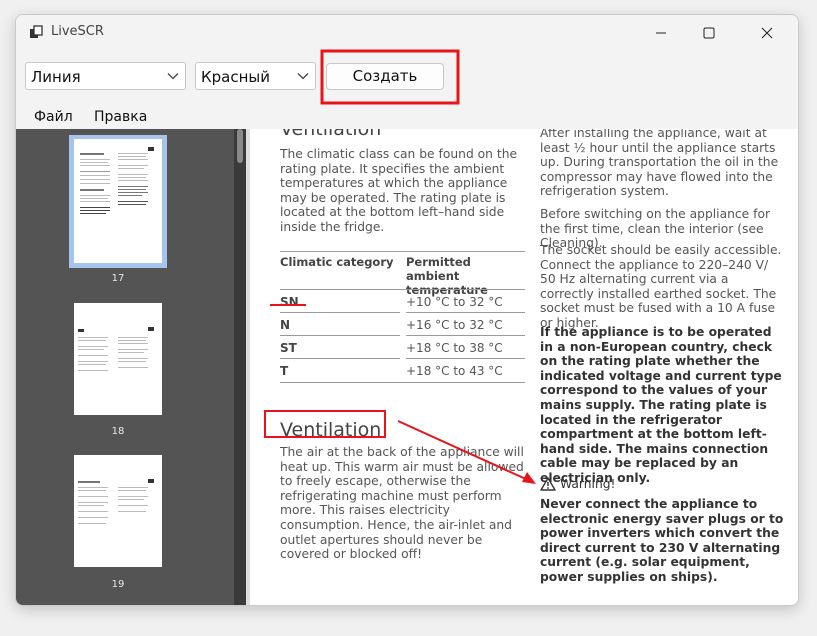  What do you see at coordinates (240, 146) in the screenshot?
I see `scrollbar-thumb` at bounding box center [240, 146].